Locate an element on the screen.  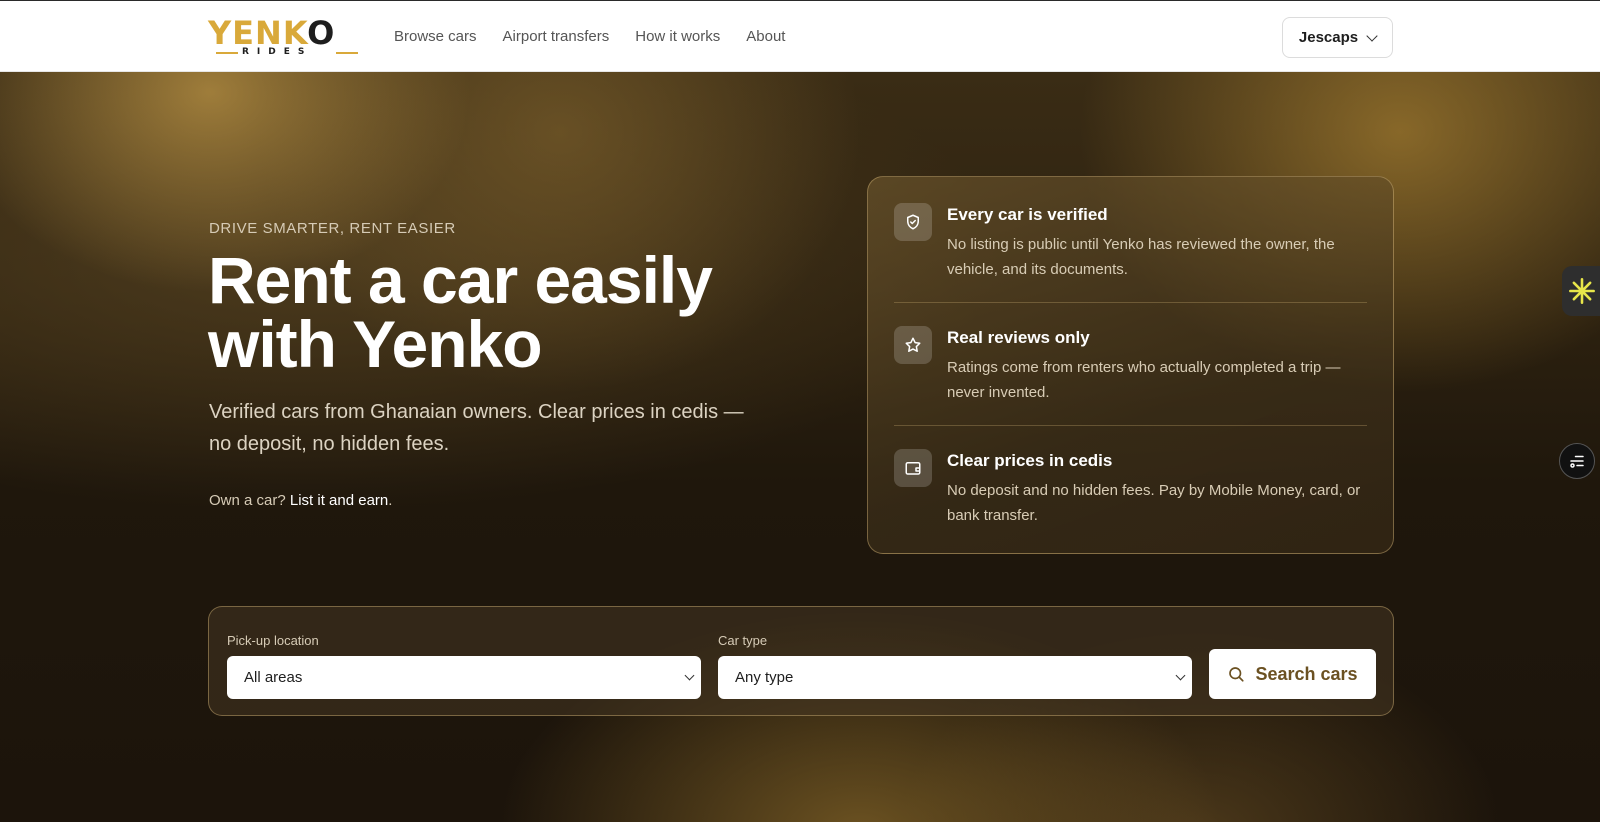
owner-cta: Own a car? List it and earn. is located at coordinates (301, 500).